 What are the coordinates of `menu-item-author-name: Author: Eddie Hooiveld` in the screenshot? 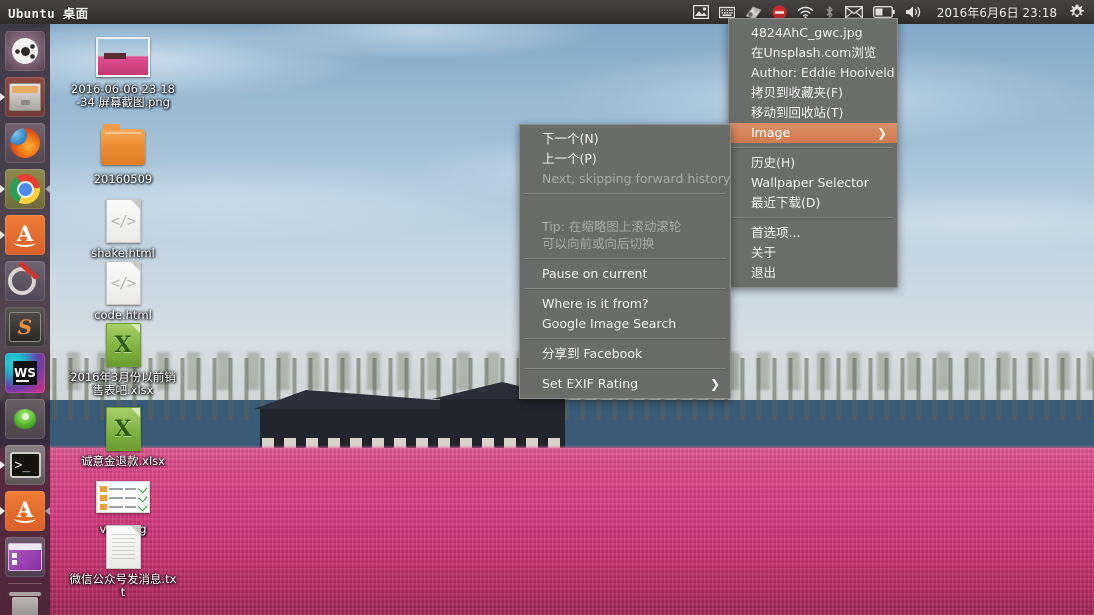 It's located at (813, 73).